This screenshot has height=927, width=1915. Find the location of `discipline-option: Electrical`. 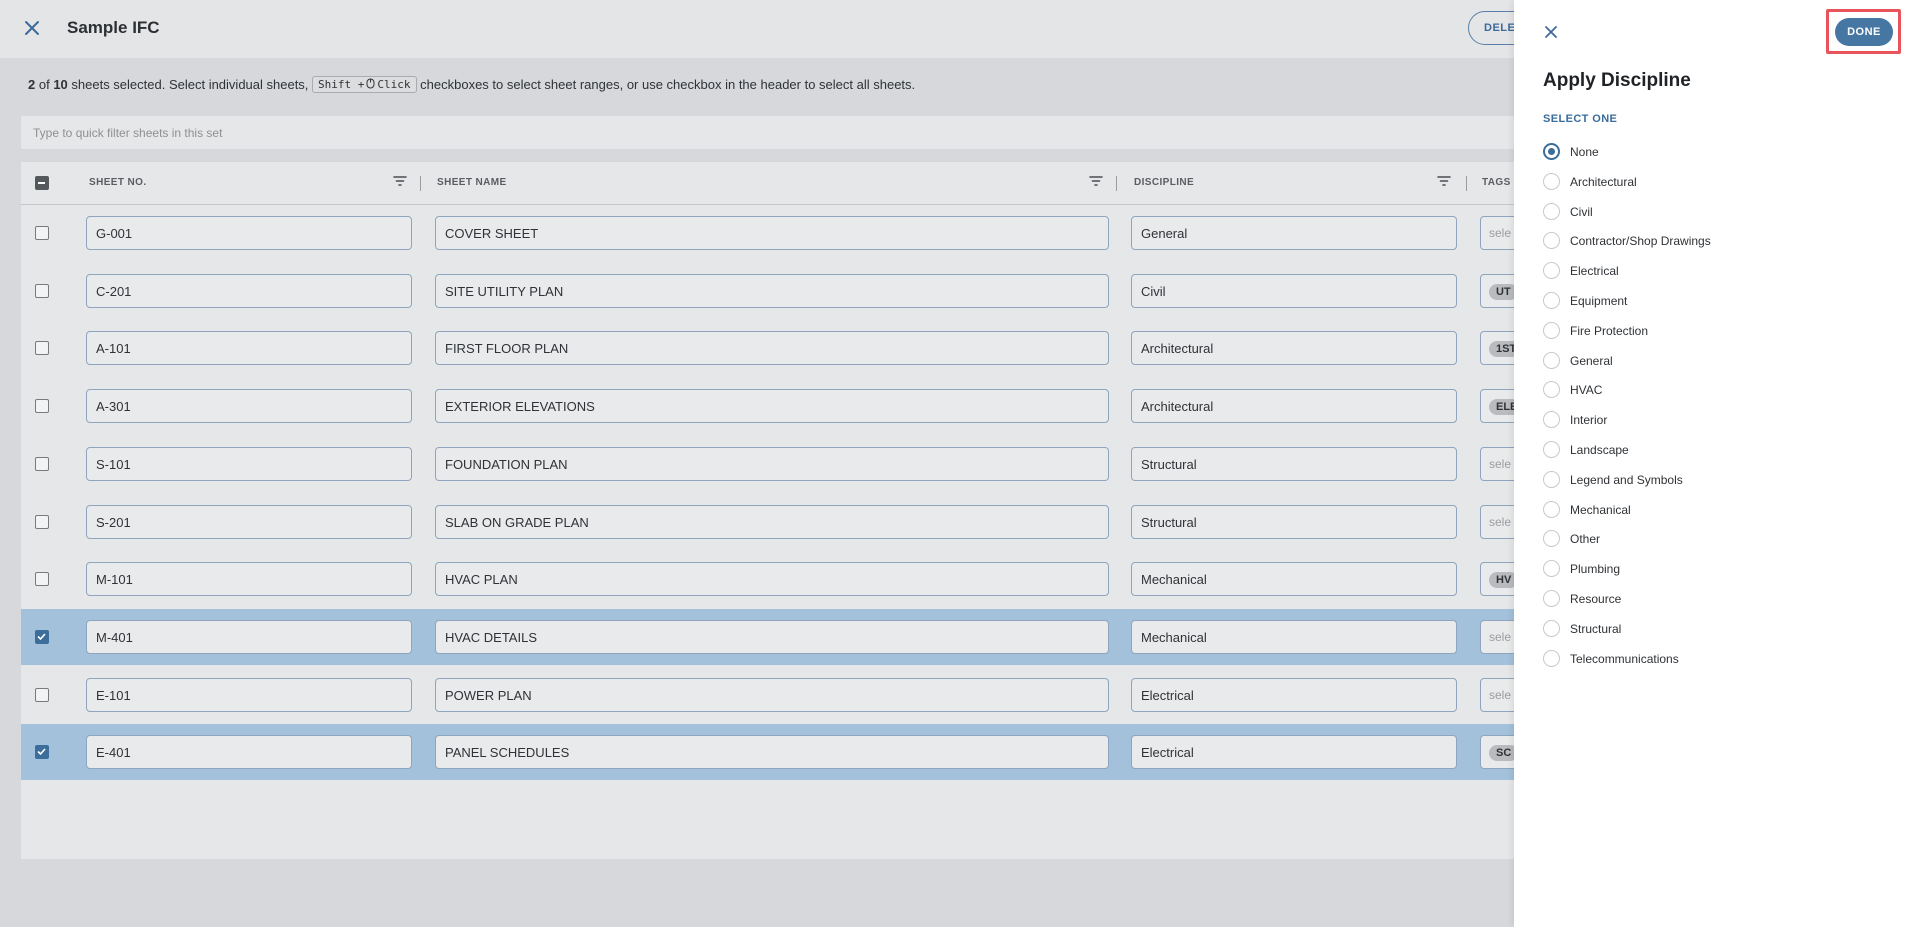

discipline-option: Electrical is located at coordinates (1723, 274).